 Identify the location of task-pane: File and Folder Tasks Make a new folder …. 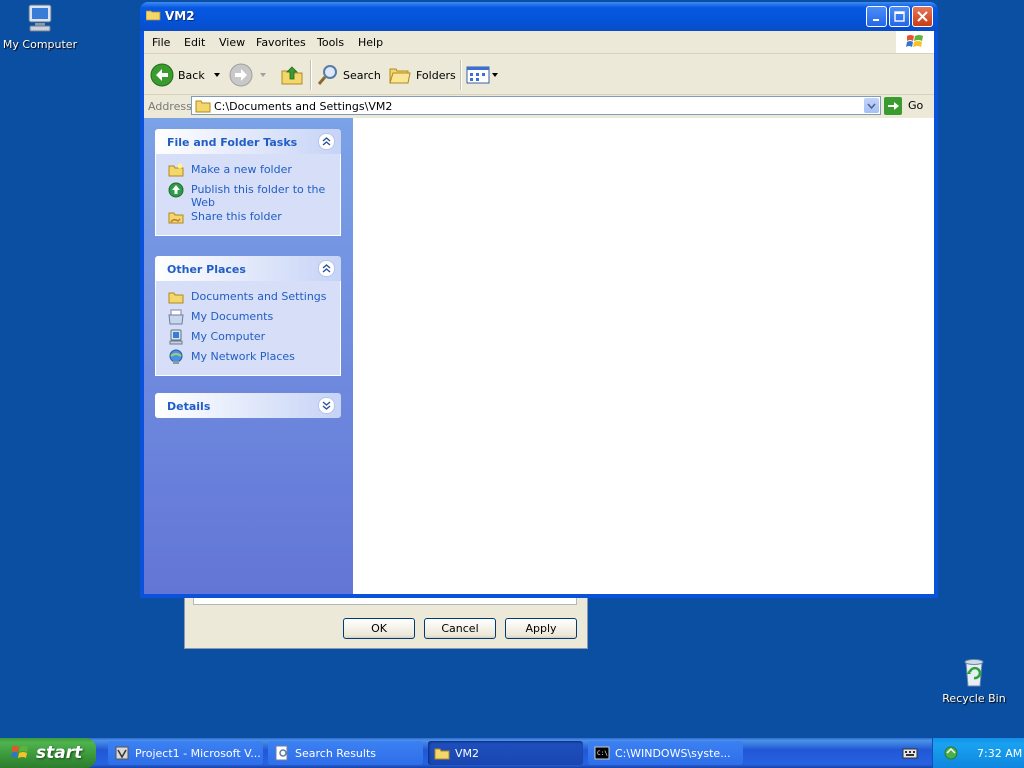
(248, 356).